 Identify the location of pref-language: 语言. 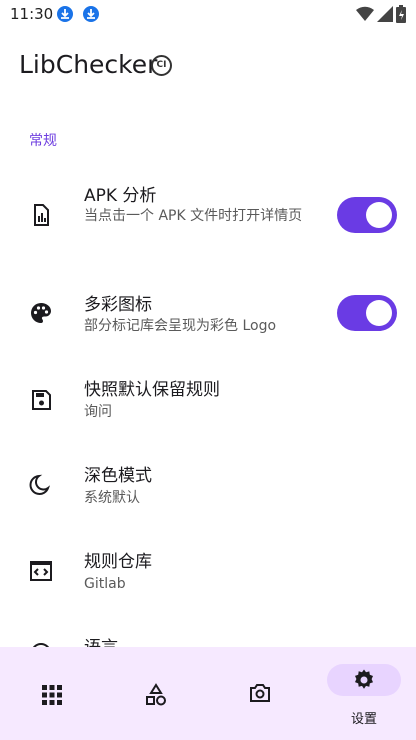
(208, 635).